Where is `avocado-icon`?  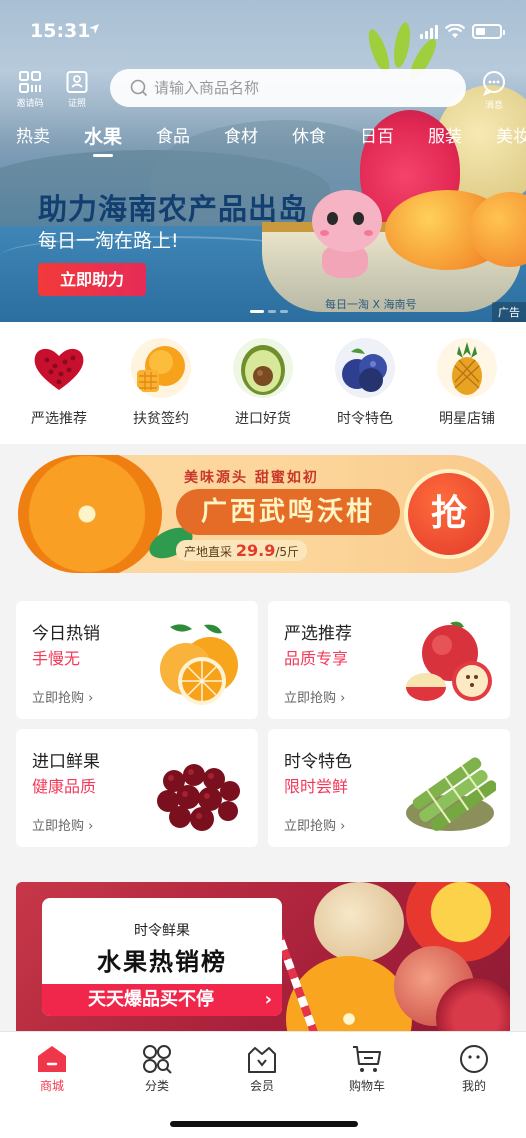 avocado-icon is located at coordinates (263, 368).